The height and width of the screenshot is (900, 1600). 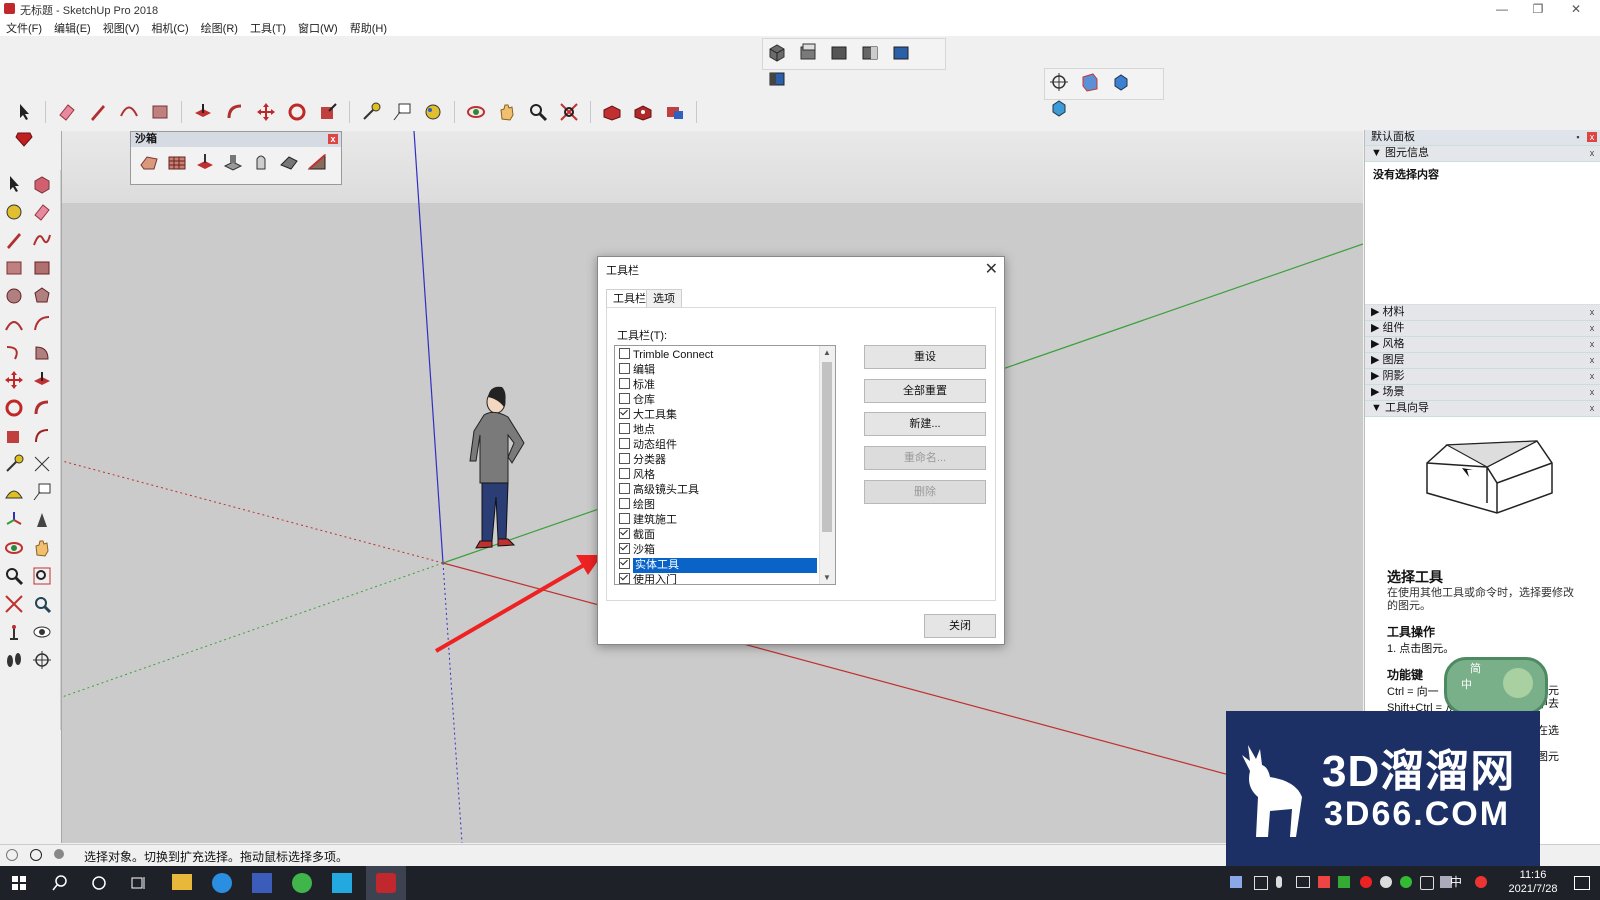 I want to click on credits-icon, so click(x=36, y=855).